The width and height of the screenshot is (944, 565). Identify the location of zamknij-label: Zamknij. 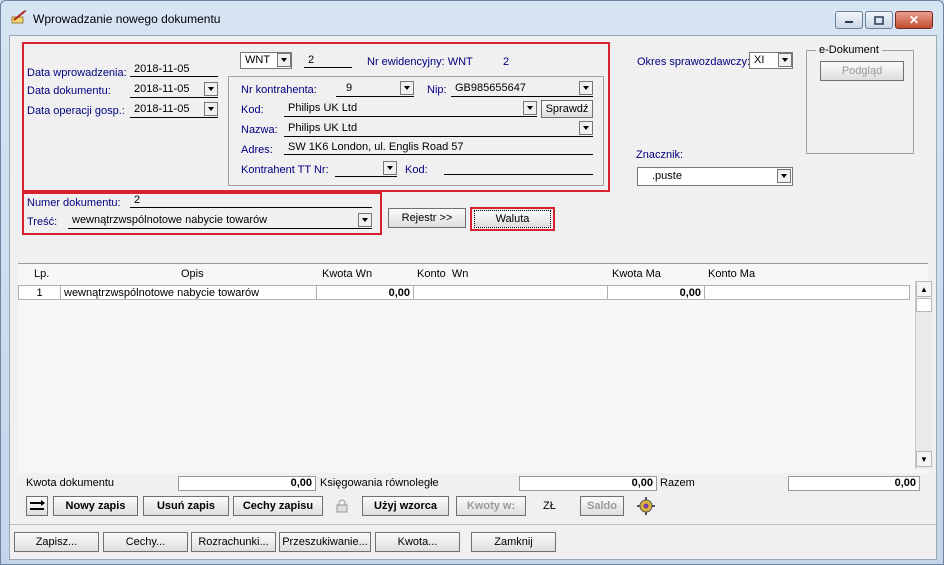
(513, 542).